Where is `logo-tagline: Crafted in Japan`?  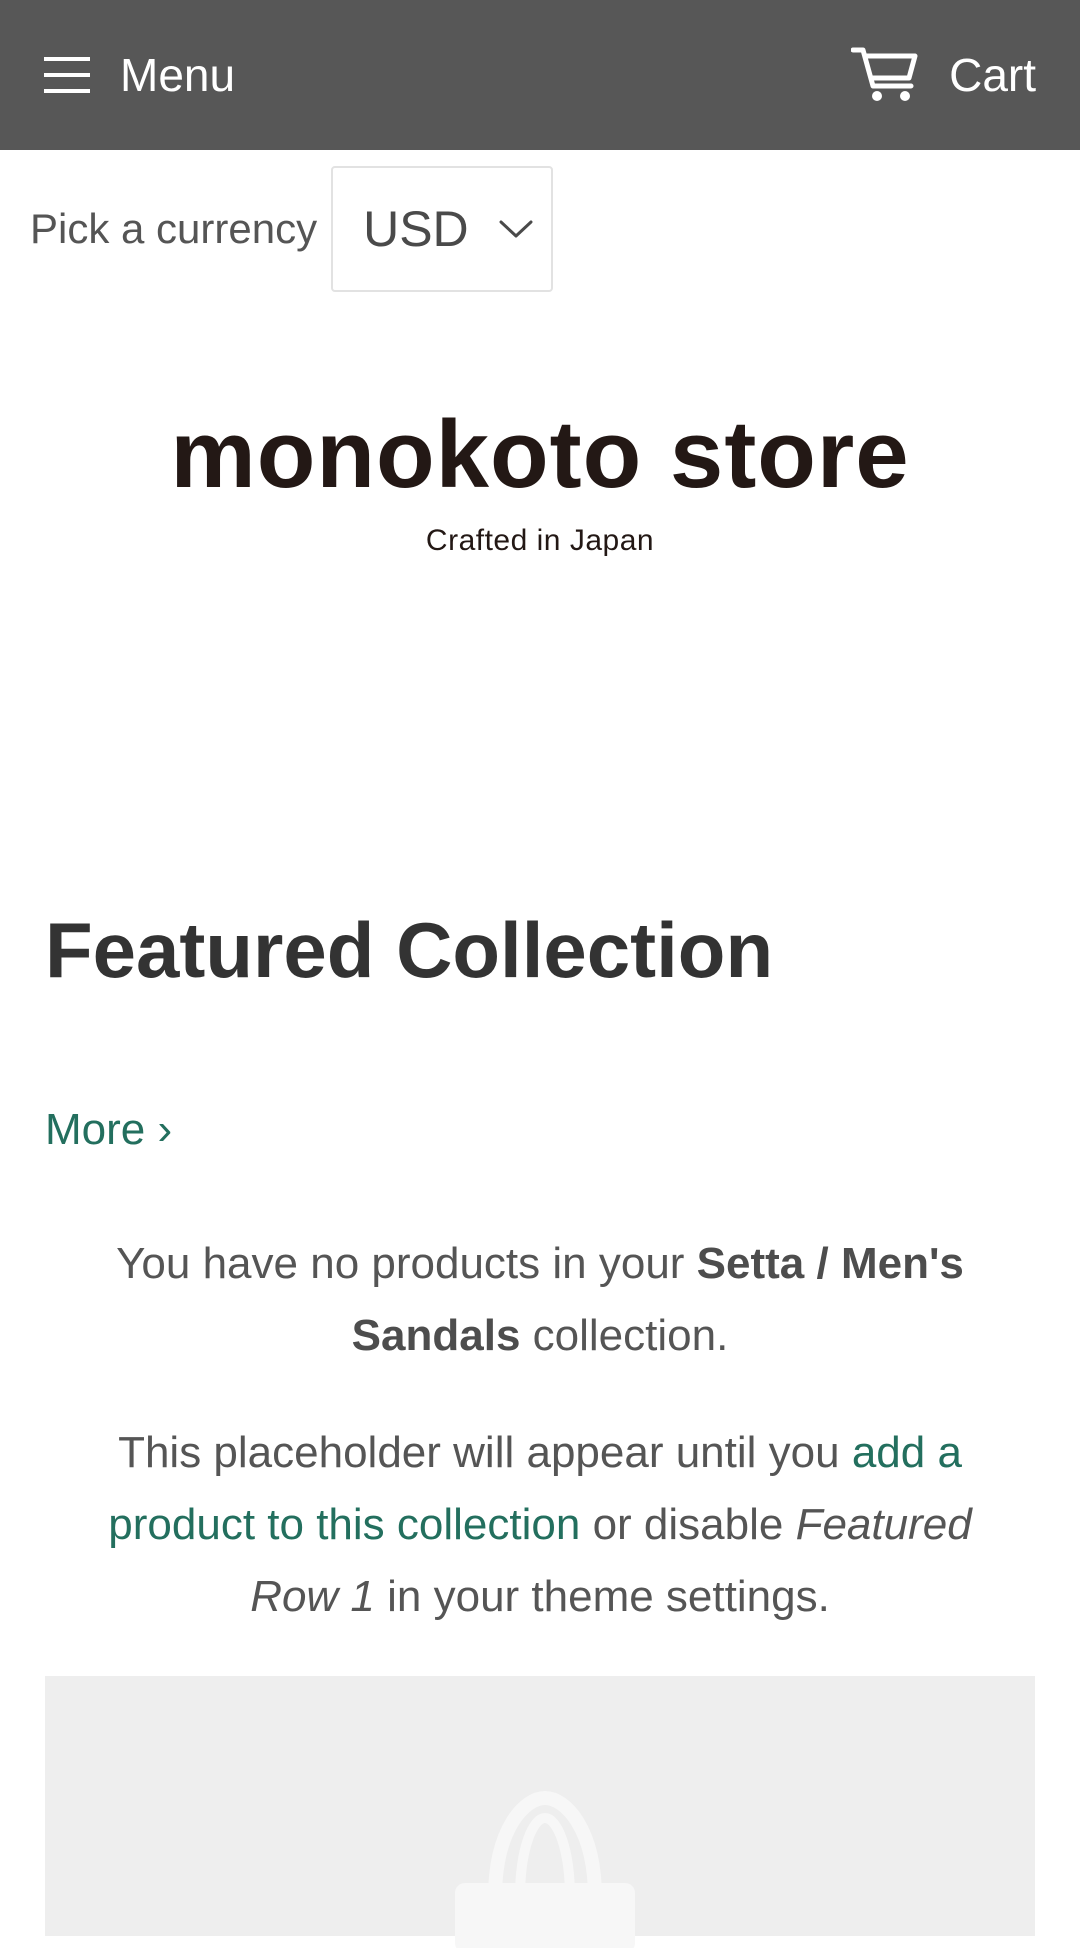
logo-tagline: Crafted in Japan is located at coordinates (540, 540).